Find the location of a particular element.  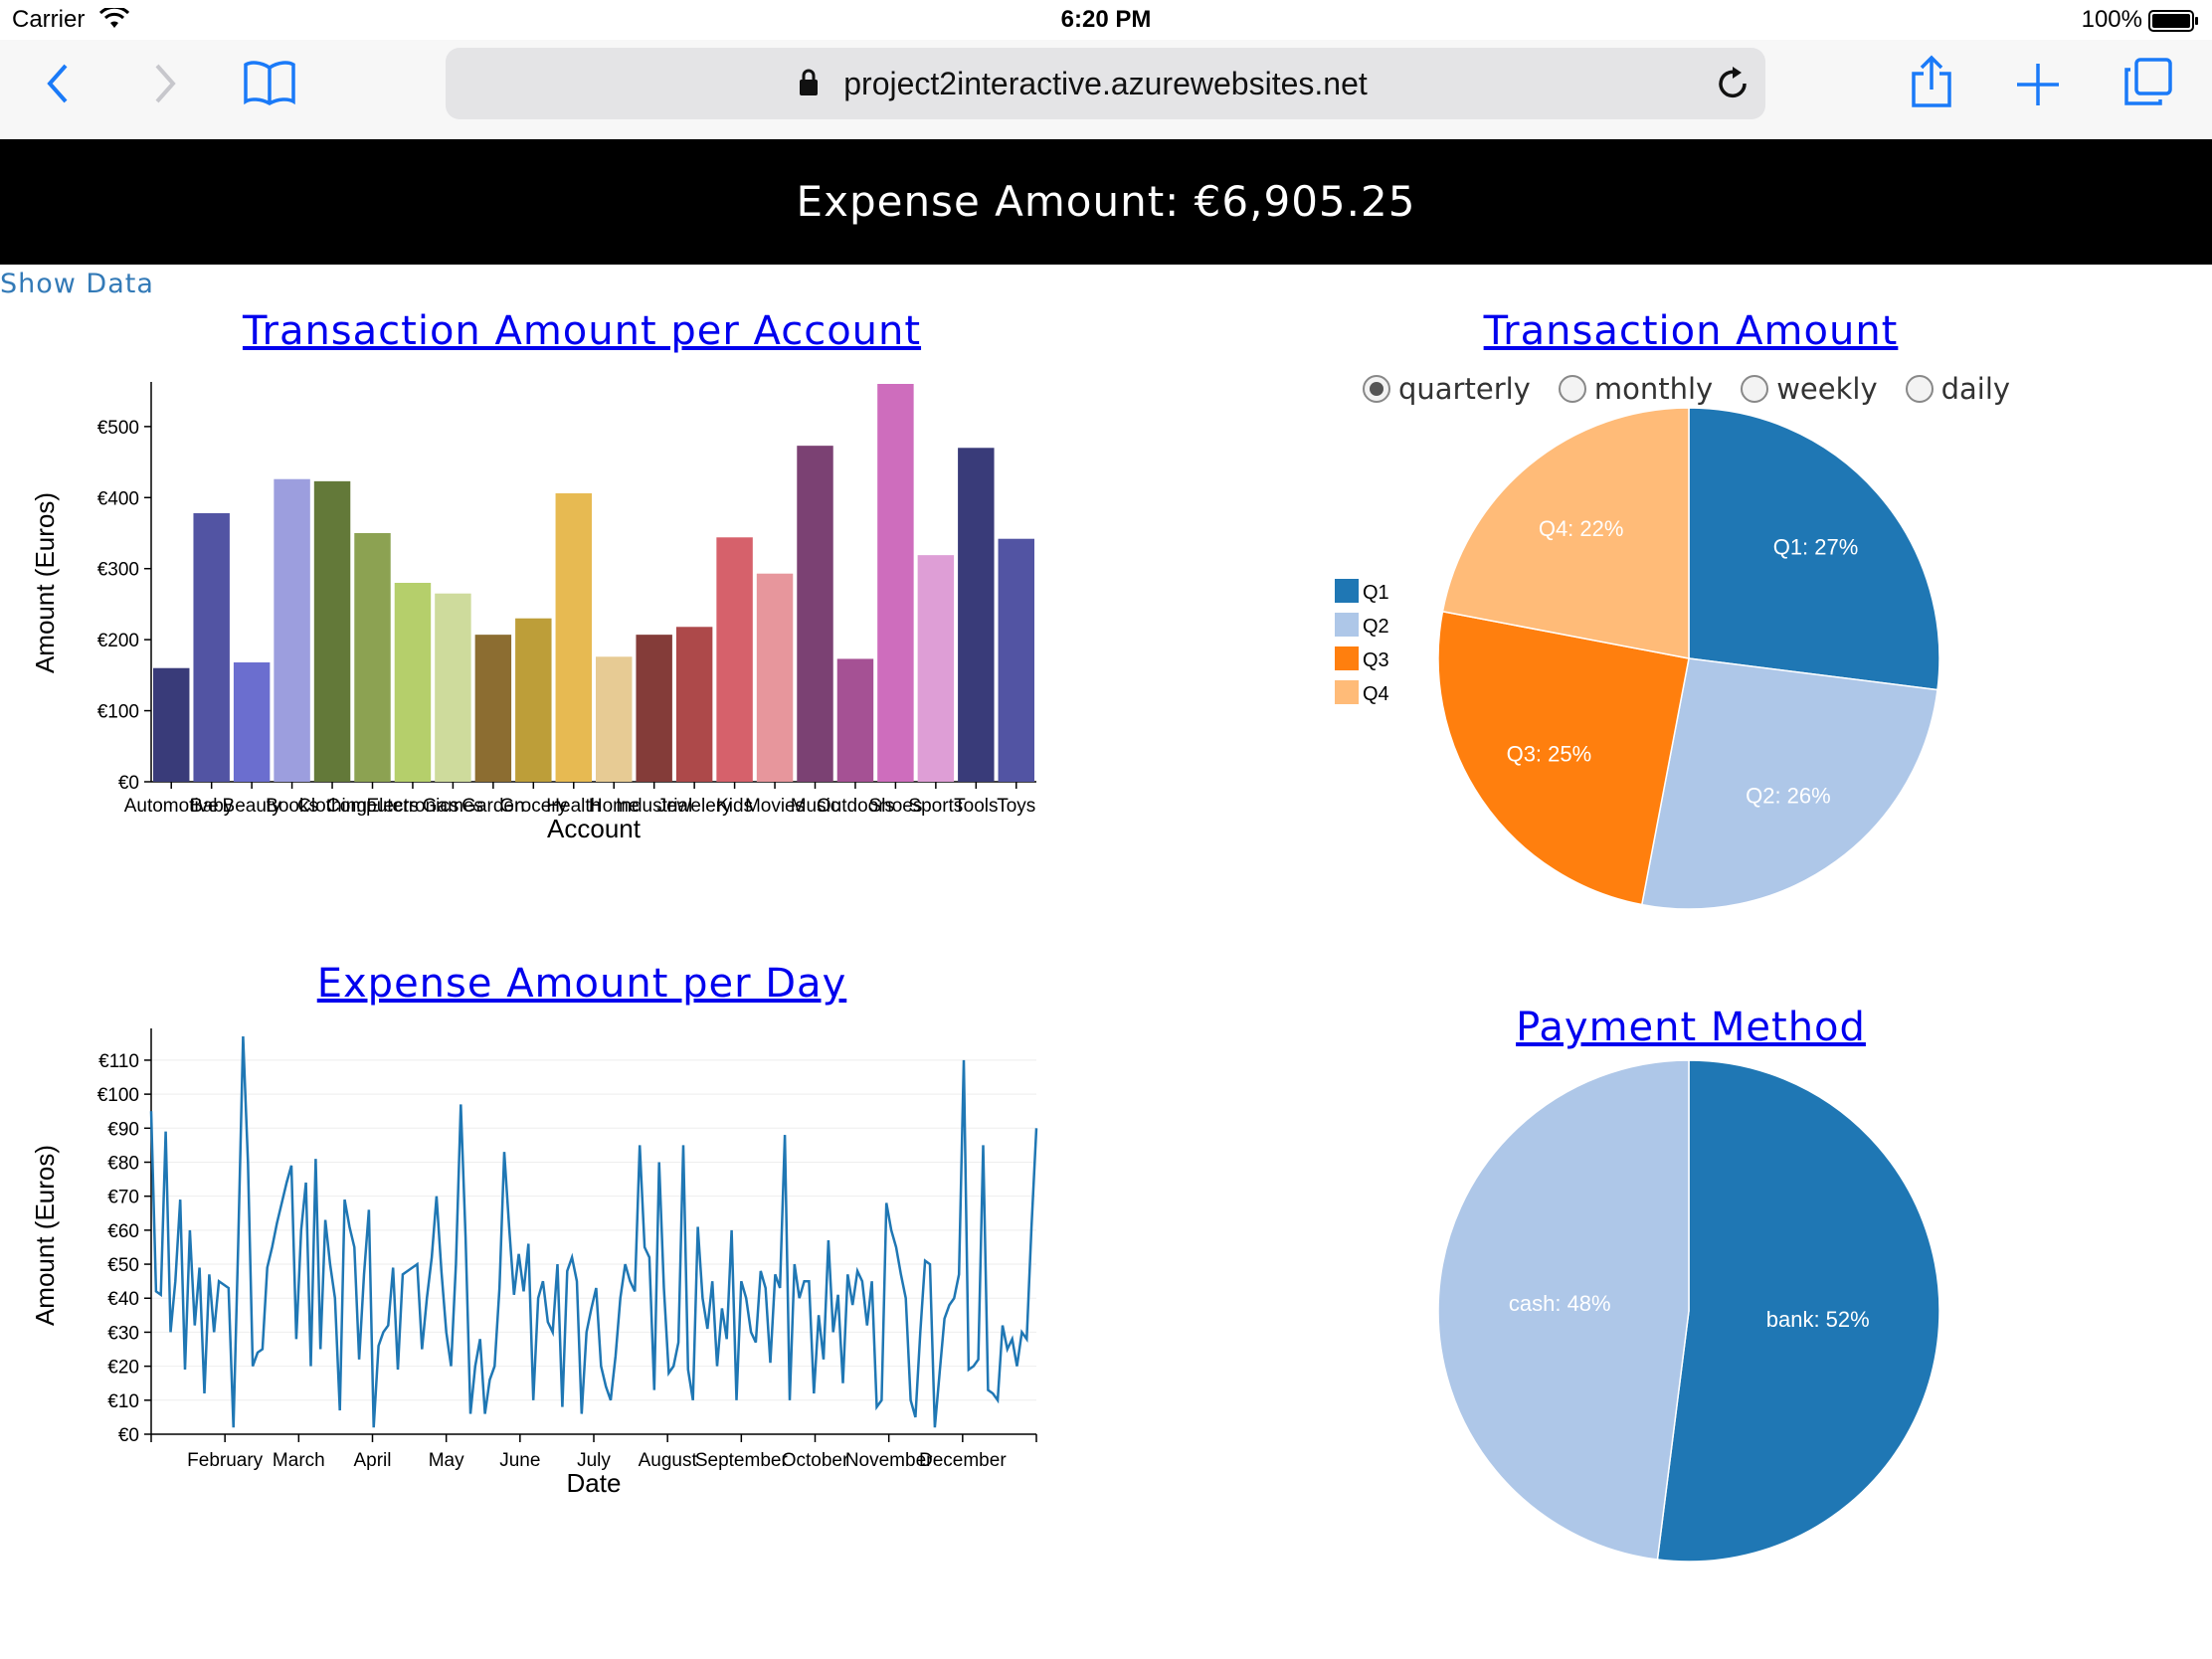

quarter-slice-label: Q4: 22% is located at coordinates (1581, 528).